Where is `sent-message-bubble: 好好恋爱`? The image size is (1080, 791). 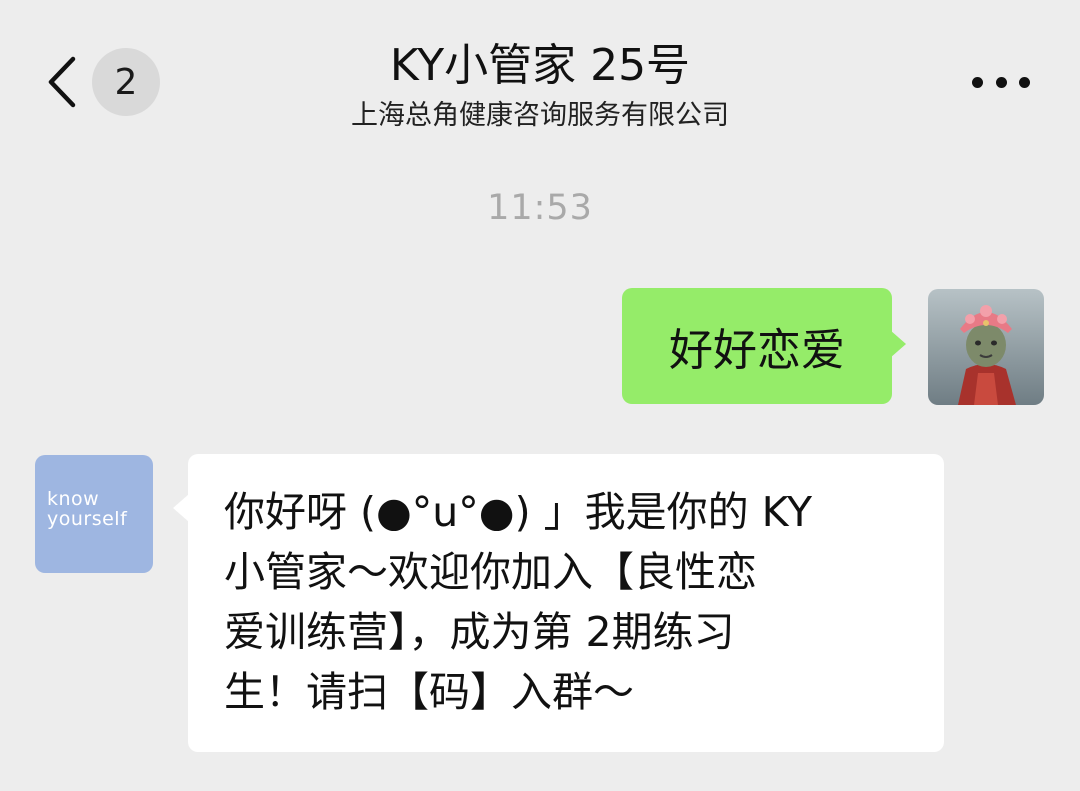 sent-message-bubble: 好好恋爱 is located at coordinates (764, 346).